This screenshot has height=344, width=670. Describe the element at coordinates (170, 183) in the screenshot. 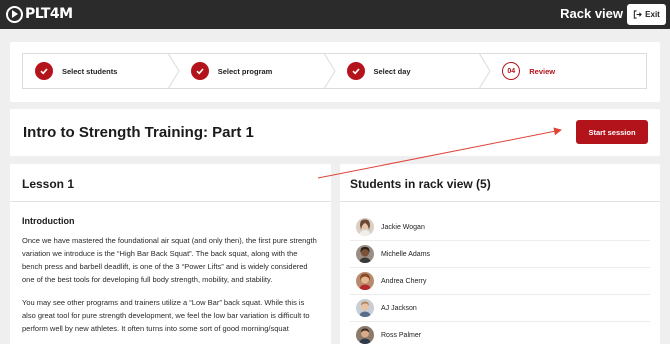

I see `lesson-title: Lesson 1` at that location.